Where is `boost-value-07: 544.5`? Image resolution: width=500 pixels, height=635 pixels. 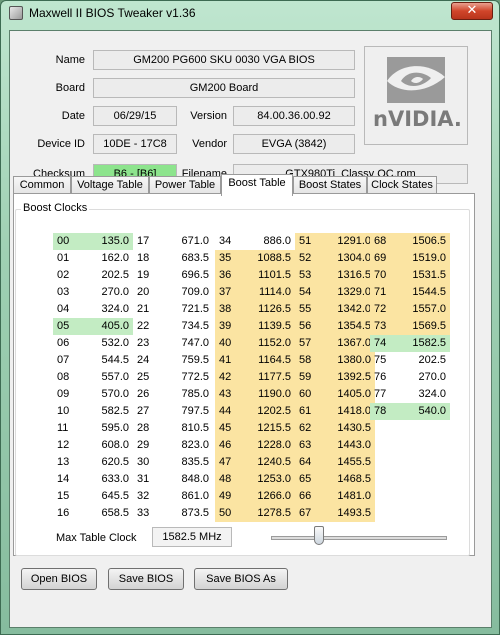 boost-value-07: 544.5 is located at coordinates (110, 360).